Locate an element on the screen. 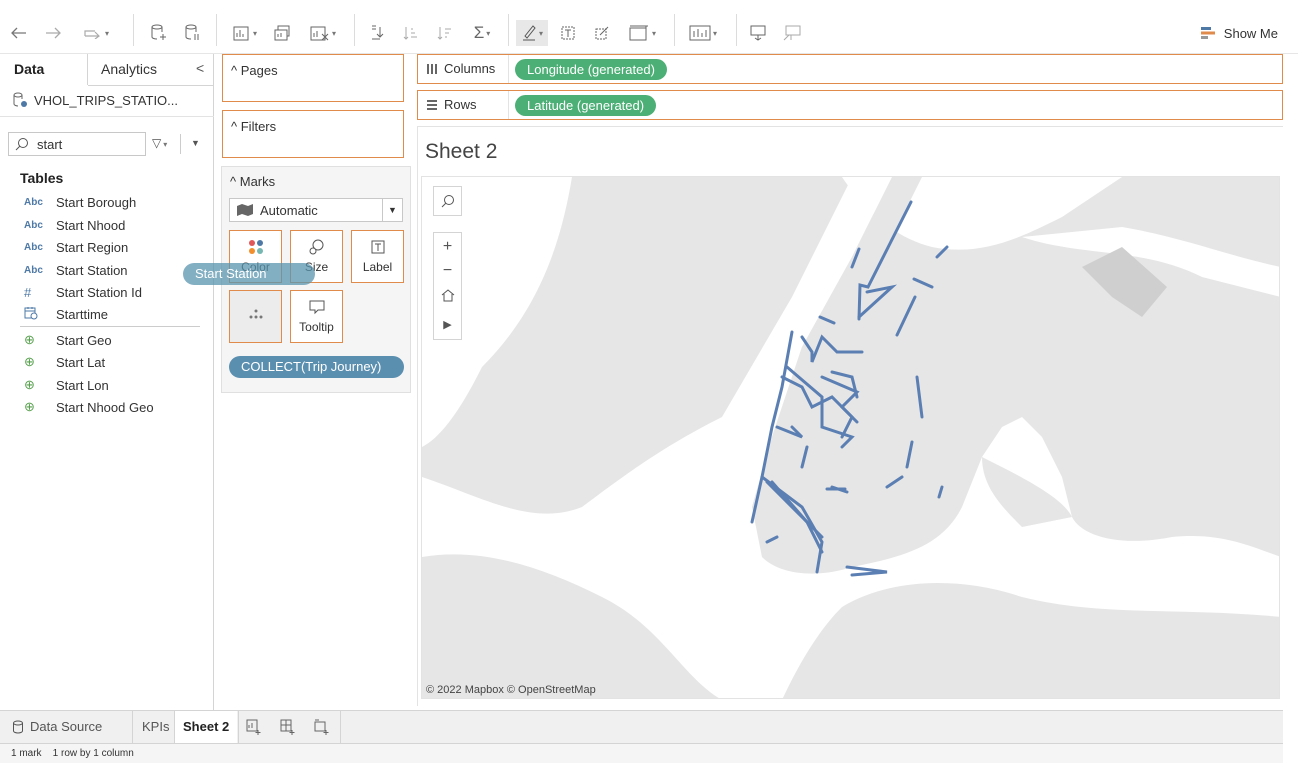  redo-icon: ▾ is located at coordinates (96, 33).